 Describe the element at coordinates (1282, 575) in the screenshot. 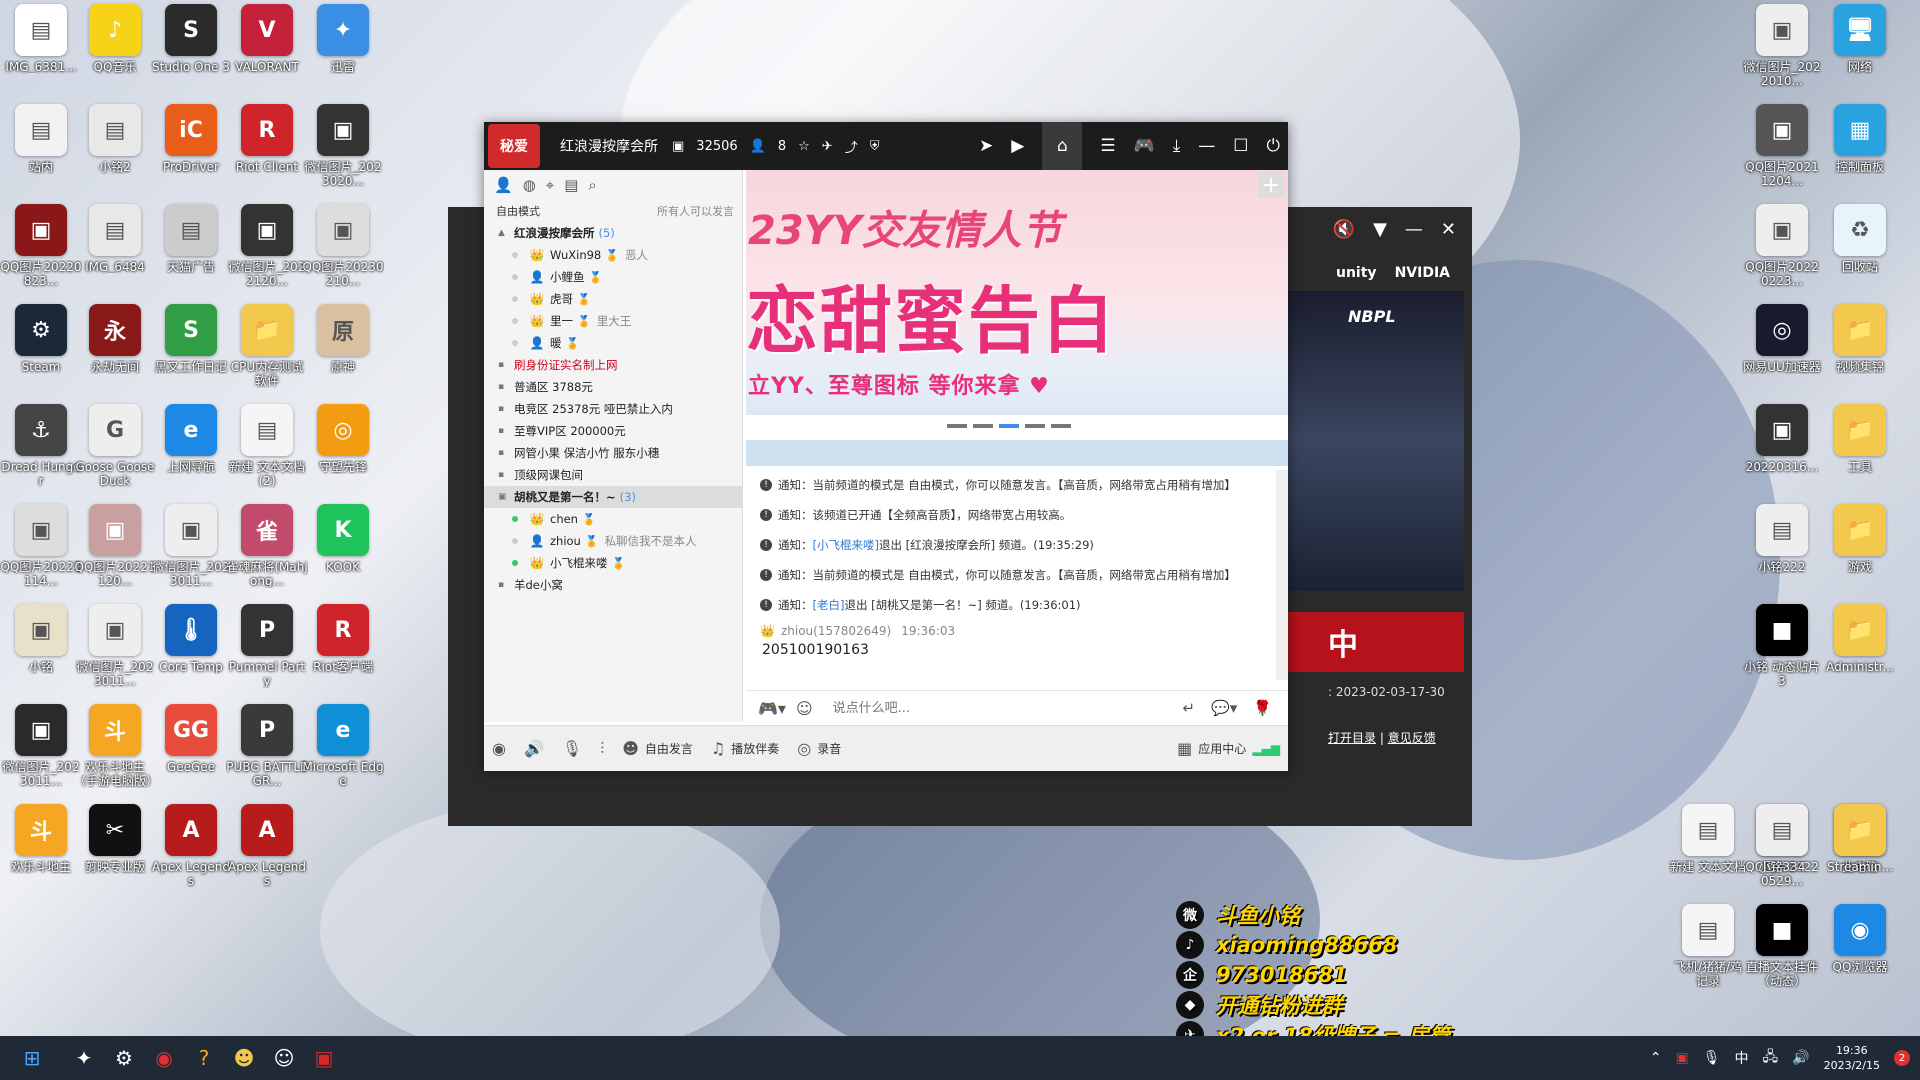

I see `chat-scrollbar` at that location.